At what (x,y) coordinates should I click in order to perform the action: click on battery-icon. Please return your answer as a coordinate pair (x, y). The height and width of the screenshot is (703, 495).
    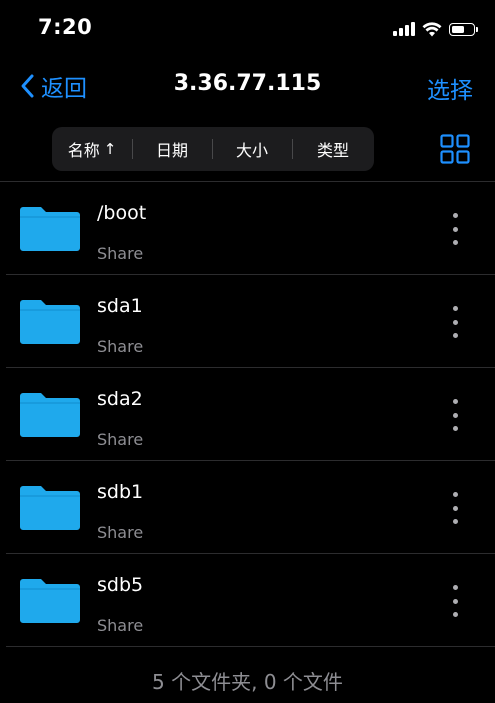
    Looking at the image, I should click on (463, 29).